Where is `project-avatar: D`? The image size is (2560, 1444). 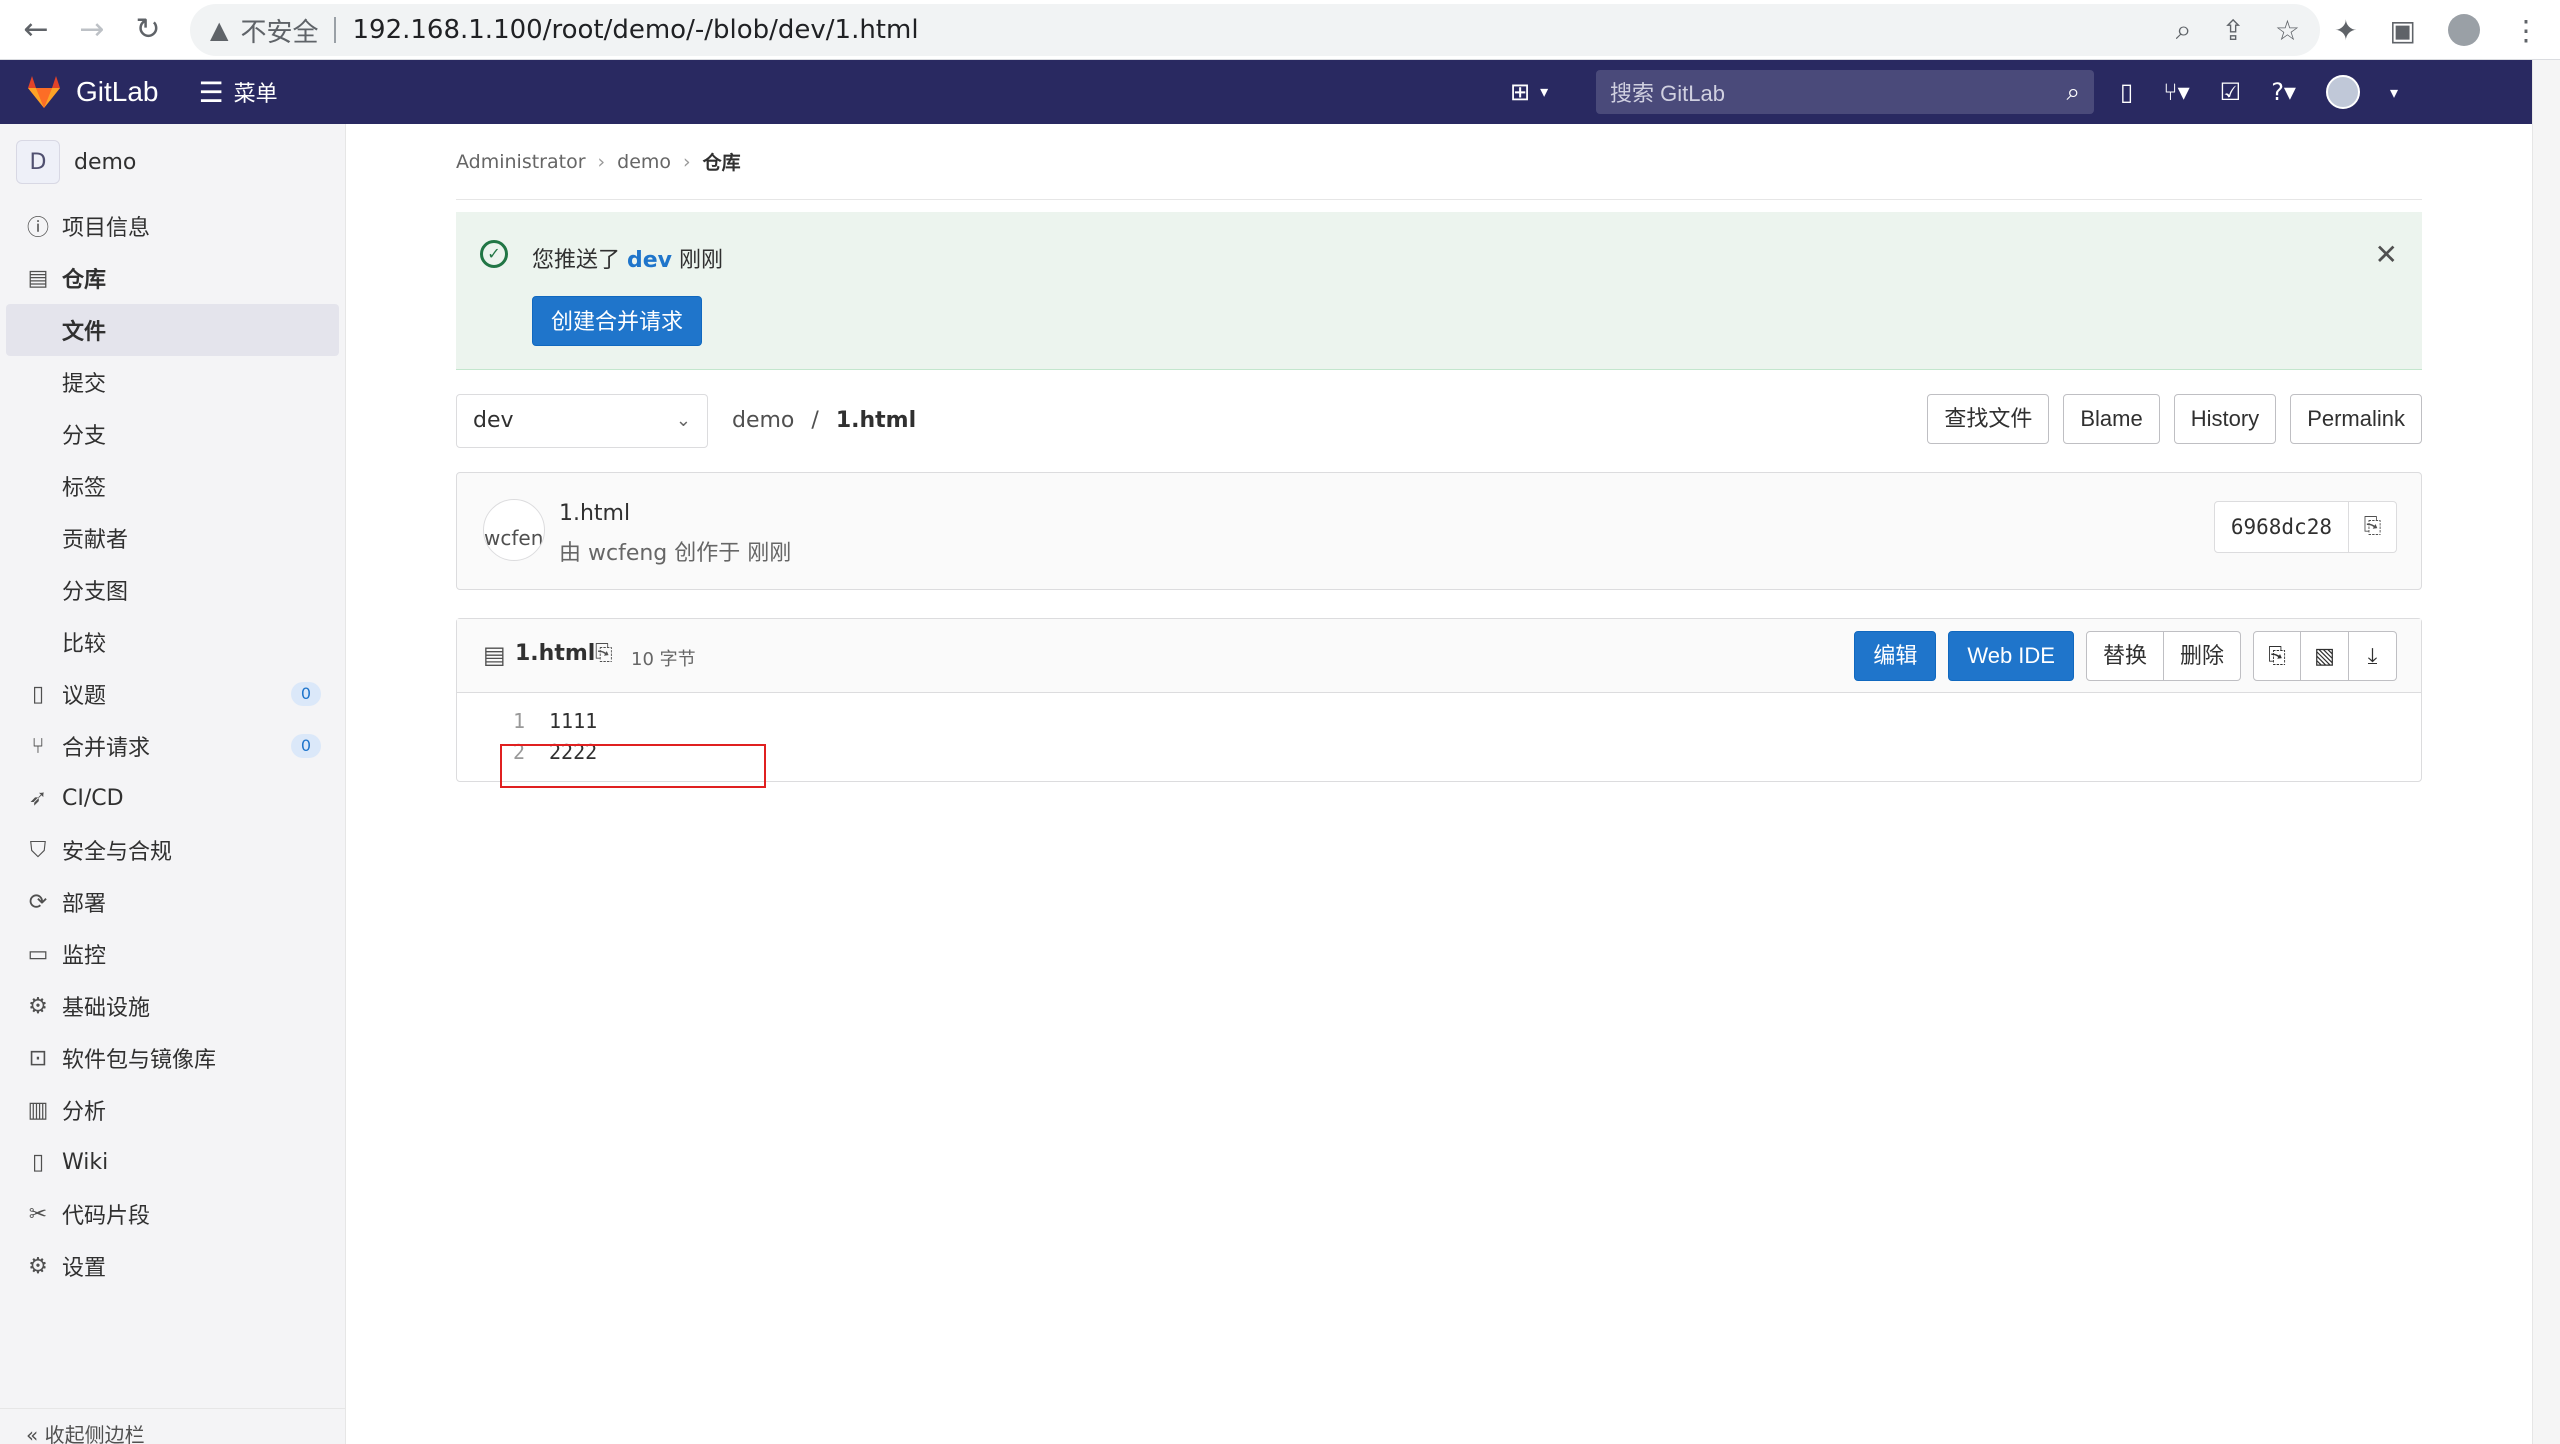
project-avatar: D is located at coordinates (38, 162).